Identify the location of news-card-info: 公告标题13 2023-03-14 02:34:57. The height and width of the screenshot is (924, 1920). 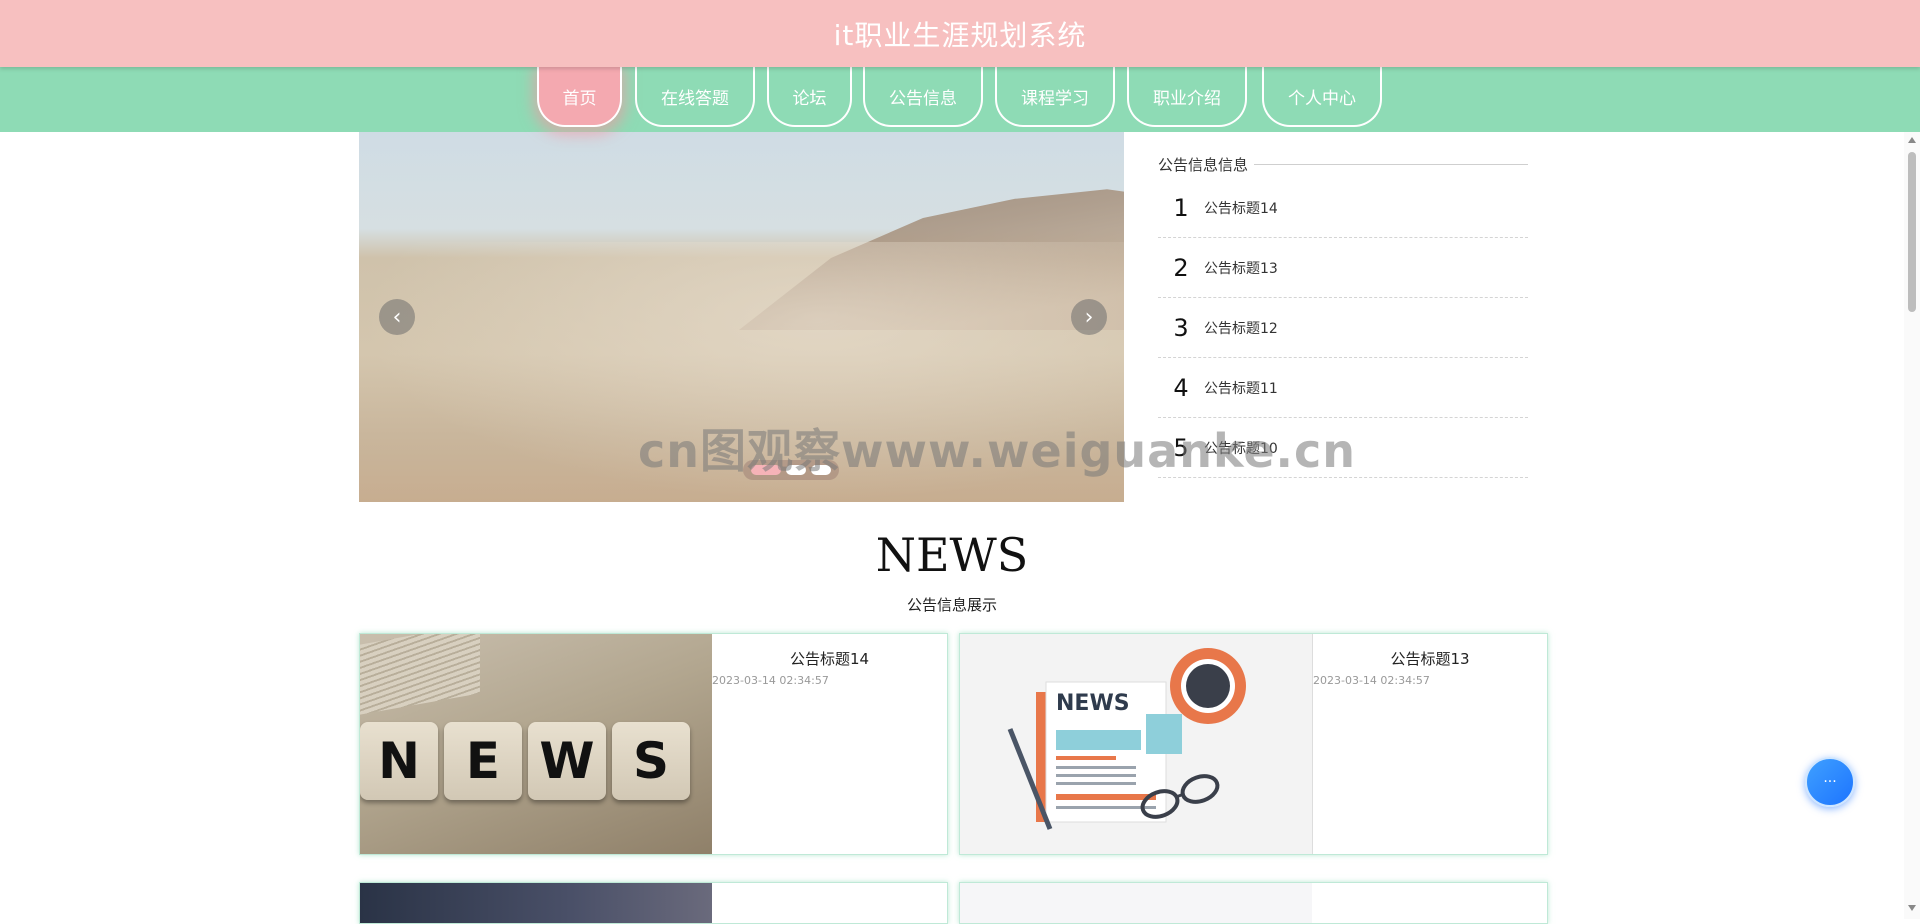
(1430, 744).